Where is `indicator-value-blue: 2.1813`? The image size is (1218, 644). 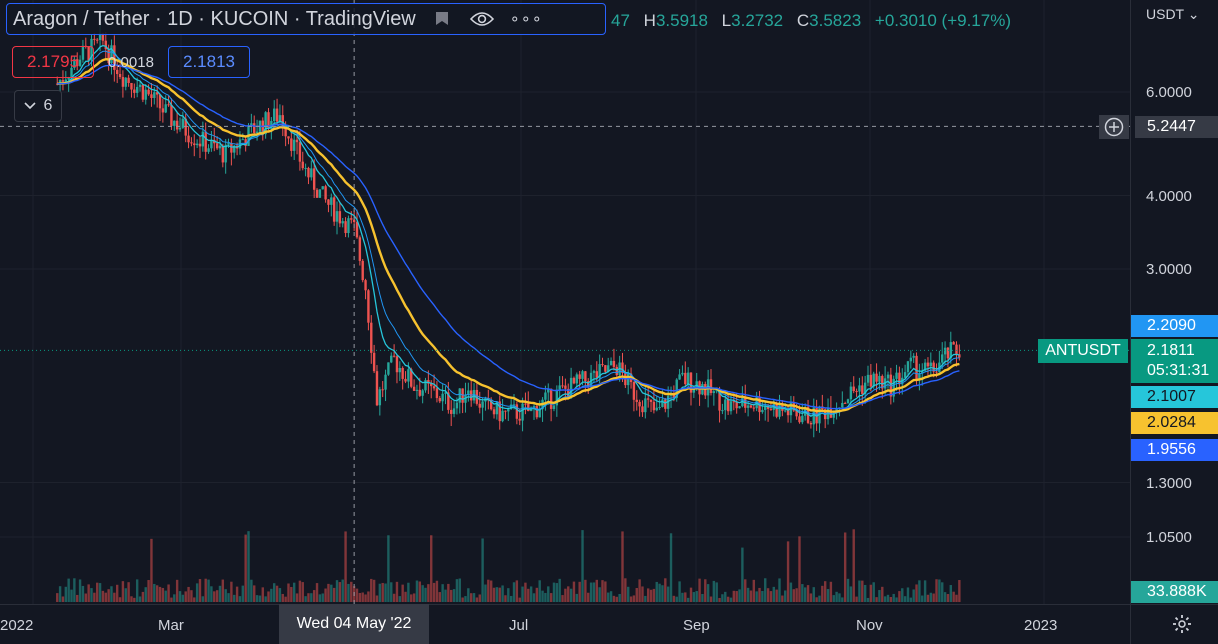
indicator-value-blue: 2.1813 is located at coordinates (209, 62).